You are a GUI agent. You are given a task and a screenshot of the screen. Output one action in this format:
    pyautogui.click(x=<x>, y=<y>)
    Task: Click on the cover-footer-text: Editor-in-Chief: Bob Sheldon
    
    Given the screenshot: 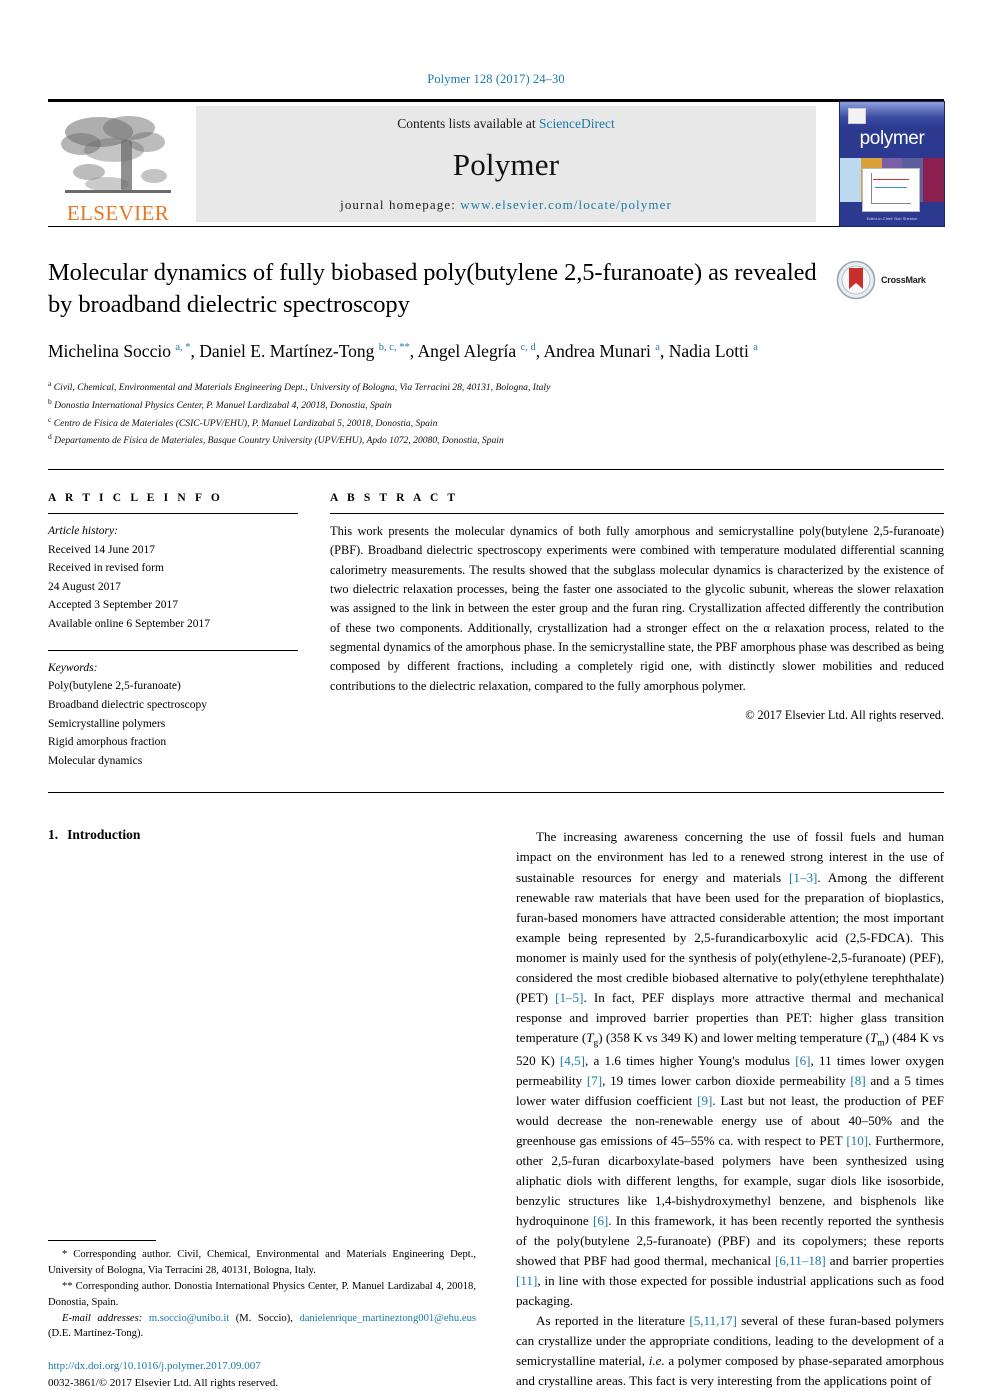 What is the action you would take?
    pyautogui.click(x=892, y=218)
    